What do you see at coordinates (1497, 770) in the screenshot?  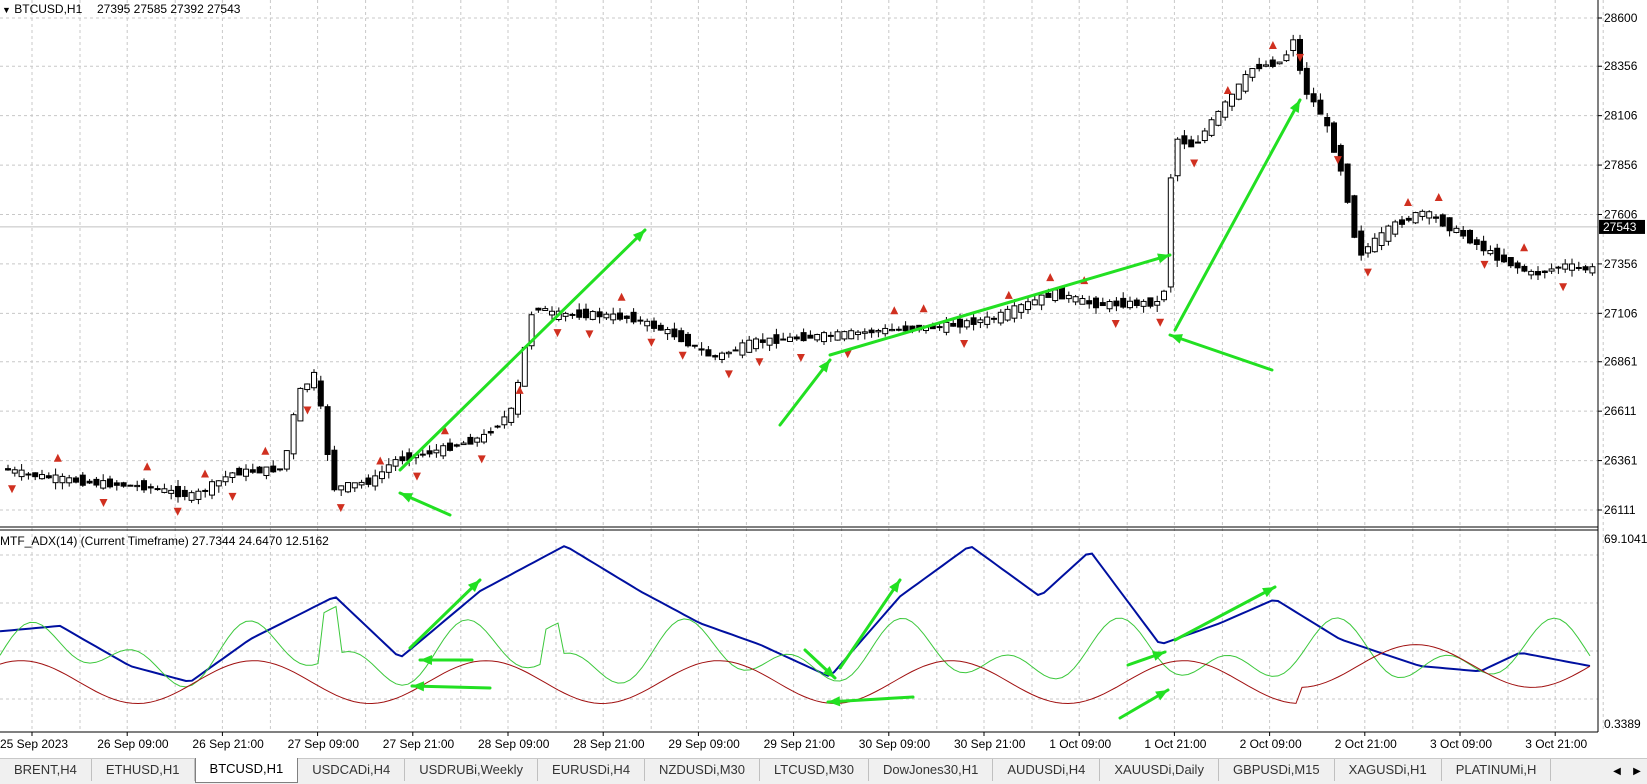 I see `tab-platinumi-h: PLATINUMi,H` at bounding box center [1497, 770].